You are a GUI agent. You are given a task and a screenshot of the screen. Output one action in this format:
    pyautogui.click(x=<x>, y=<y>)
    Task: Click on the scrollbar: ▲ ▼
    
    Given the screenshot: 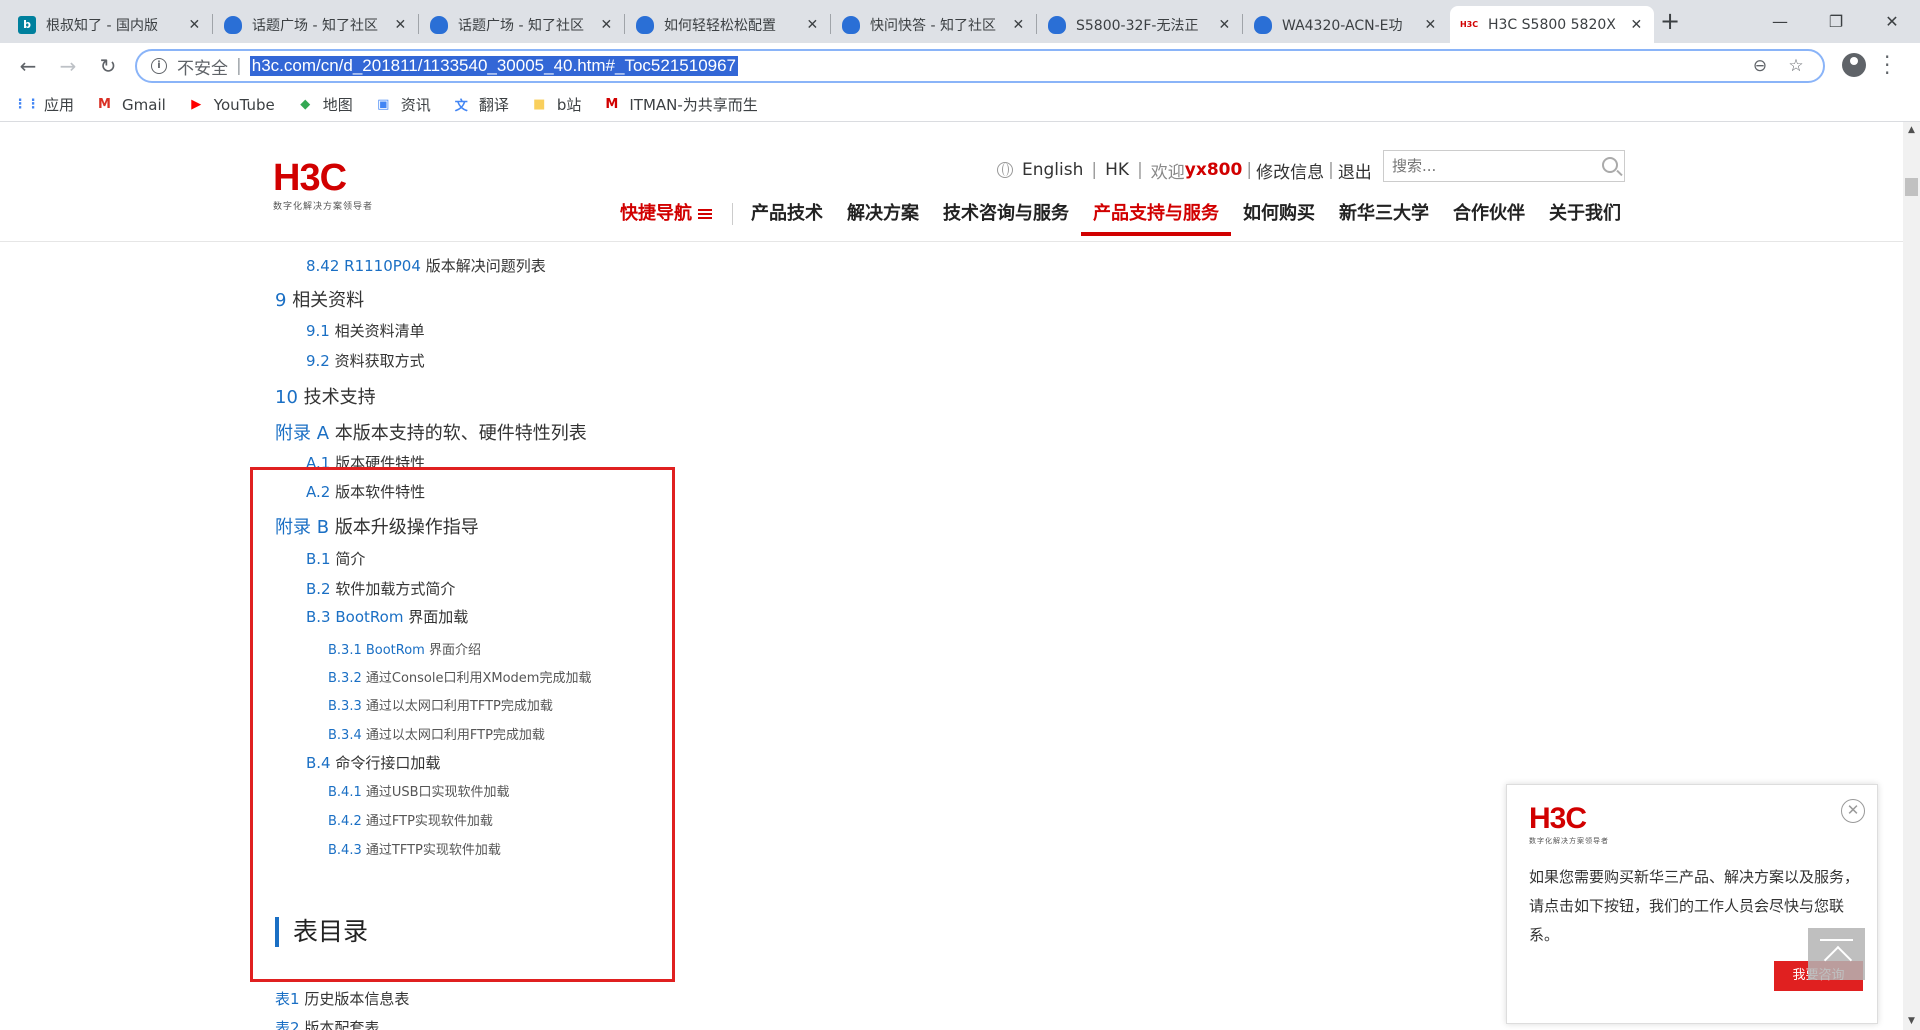 What is the action you would take?
    pyautogui.click(x=1911, y=576)
    